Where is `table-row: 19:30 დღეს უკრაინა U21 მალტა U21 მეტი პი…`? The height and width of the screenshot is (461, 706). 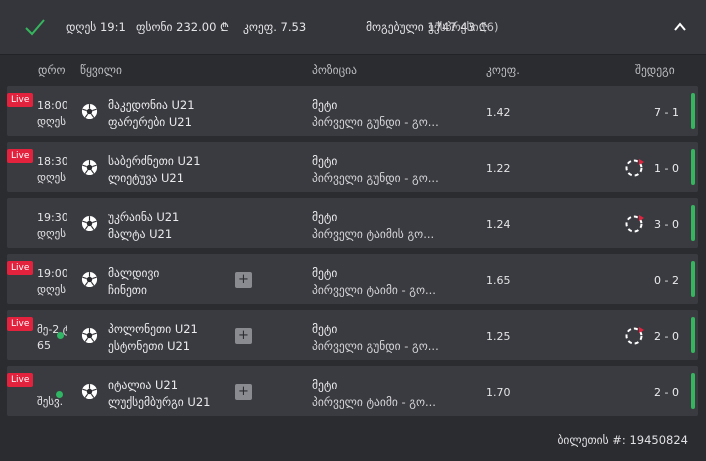
table-row: 19:30 დღეს უკრაინა U21 მალტა U21 მეტი პი… is located at coordinates (352, 223).